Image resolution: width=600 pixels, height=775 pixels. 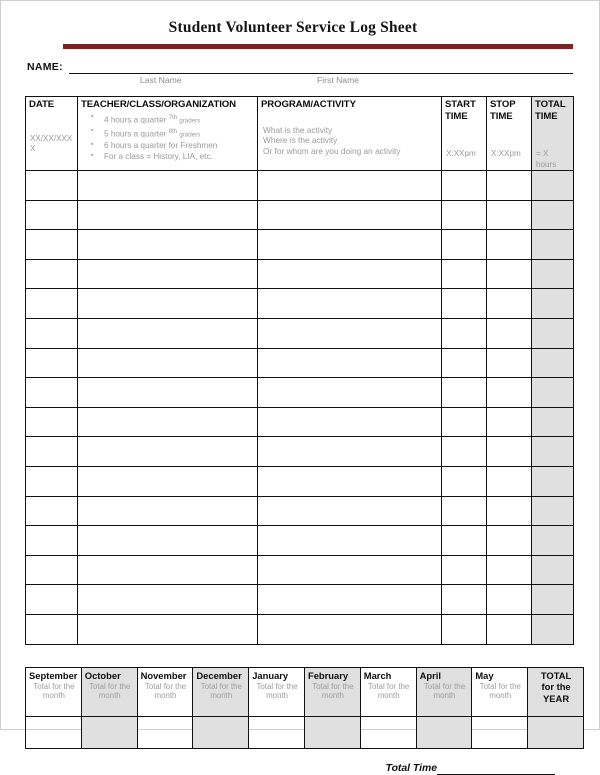 What do you see at coordinates (320, 67) in the screenshot?
I see `name-input-line` at bounding box center [320, 67].